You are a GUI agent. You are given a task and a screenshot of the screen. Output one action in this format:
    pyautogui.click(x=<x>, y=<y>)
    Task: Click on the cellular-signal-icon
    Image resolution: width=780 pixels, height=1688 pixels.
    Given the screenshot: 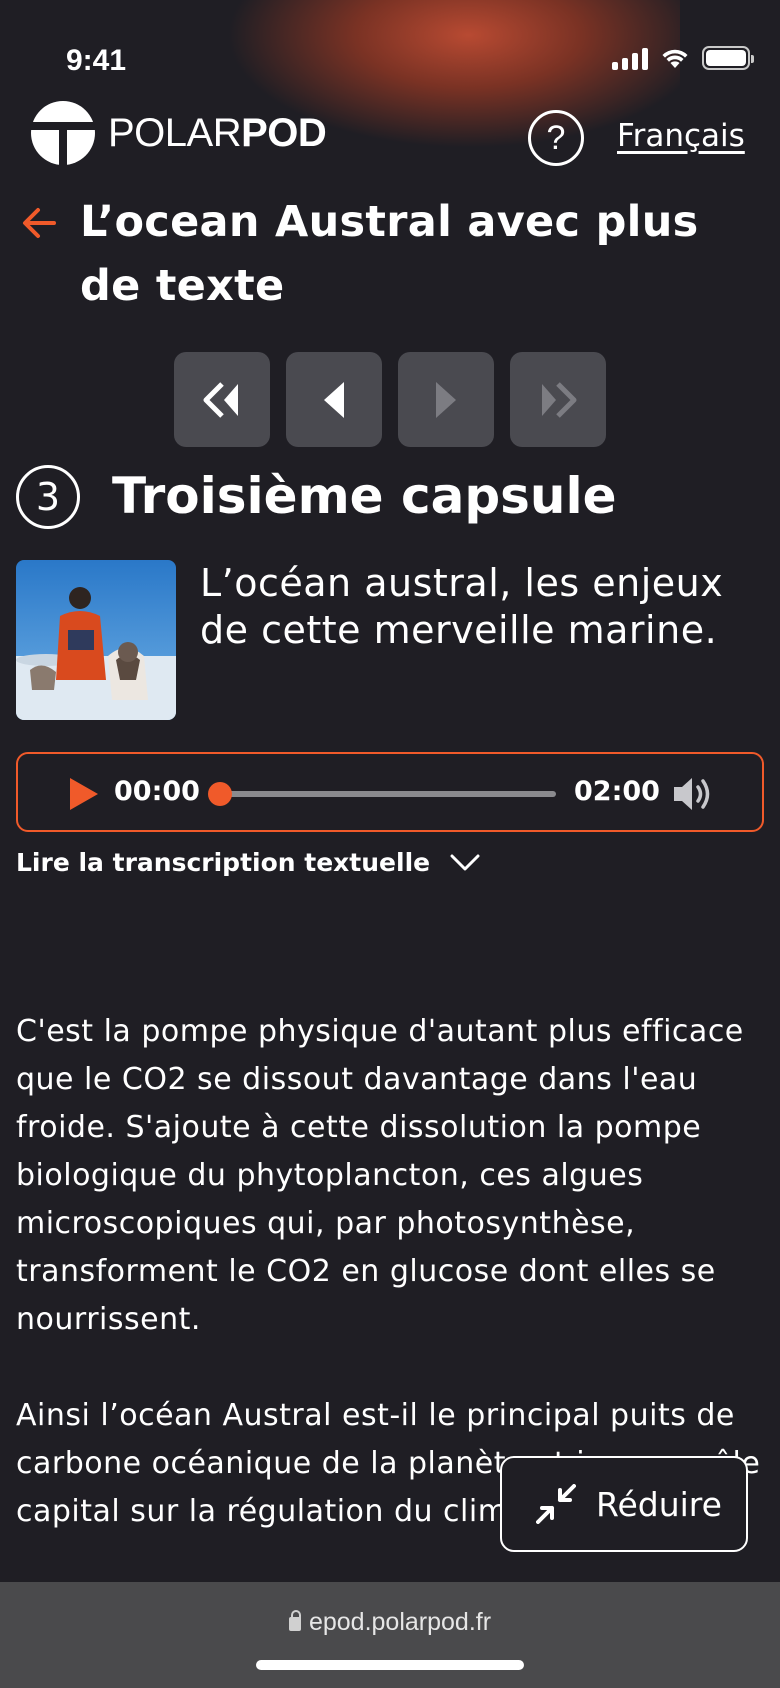 What is the action you would take?
    pyautogui.click(x=630, y=58)
    